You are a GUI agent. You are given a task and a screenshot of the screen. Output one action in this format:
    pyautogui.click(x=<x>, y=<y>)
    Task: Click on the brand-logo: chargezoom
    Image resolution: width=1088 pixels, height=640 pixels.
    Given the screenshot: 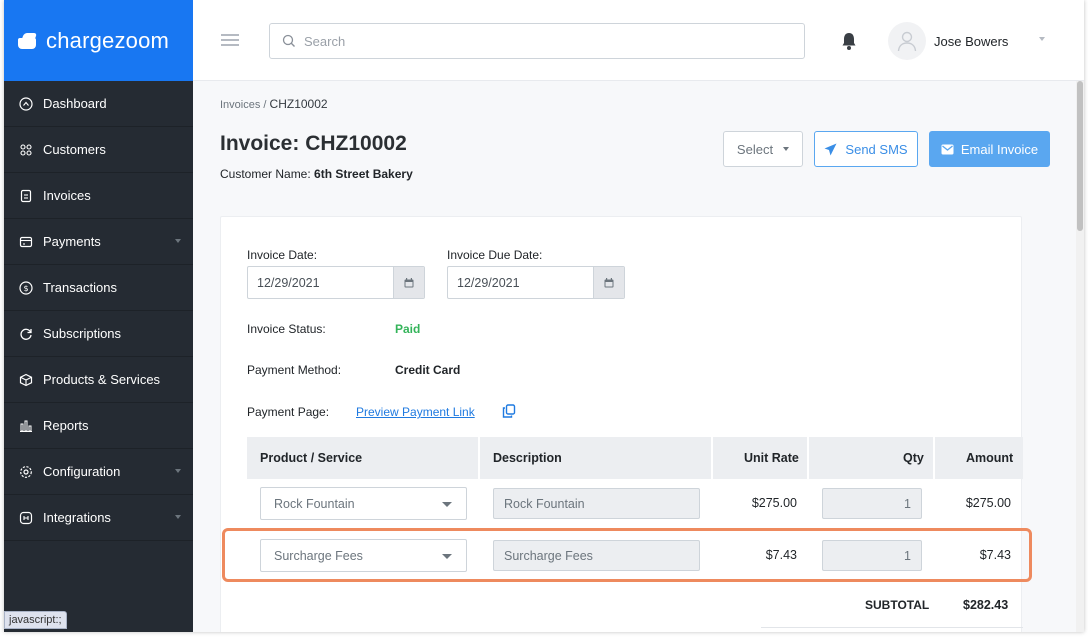 What is the action you would take?
    pyautogui.click(x=98, y=40)
    